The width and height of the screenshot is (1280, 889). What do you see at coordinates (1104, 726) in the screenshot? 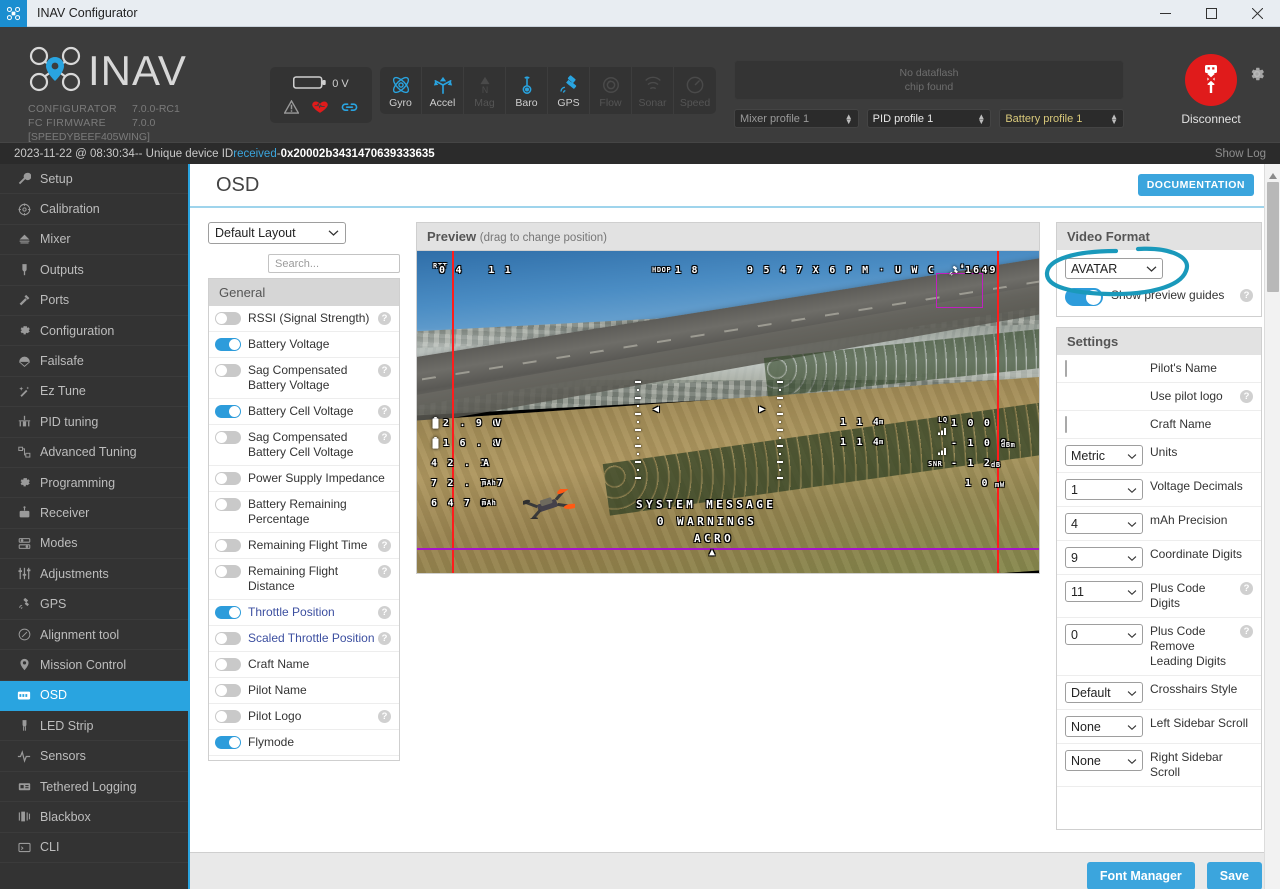
I see `left-sidebar-scroll-select: None` at bounding box center [1104, 726].